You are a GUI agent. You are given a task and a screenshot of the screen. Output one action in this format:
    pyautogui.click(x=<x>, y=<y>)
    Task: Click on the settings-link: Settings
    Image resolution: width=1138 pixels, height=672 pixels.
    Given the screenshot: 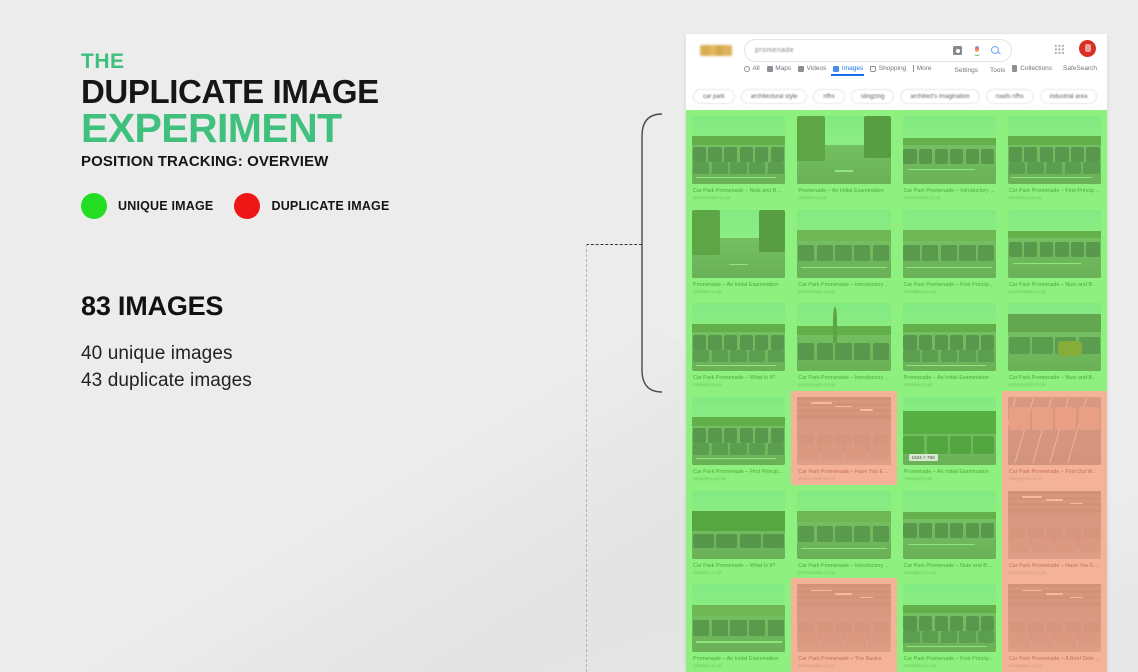 What is the action you would take?
    pyautogui.click(x=973, y=70)
    